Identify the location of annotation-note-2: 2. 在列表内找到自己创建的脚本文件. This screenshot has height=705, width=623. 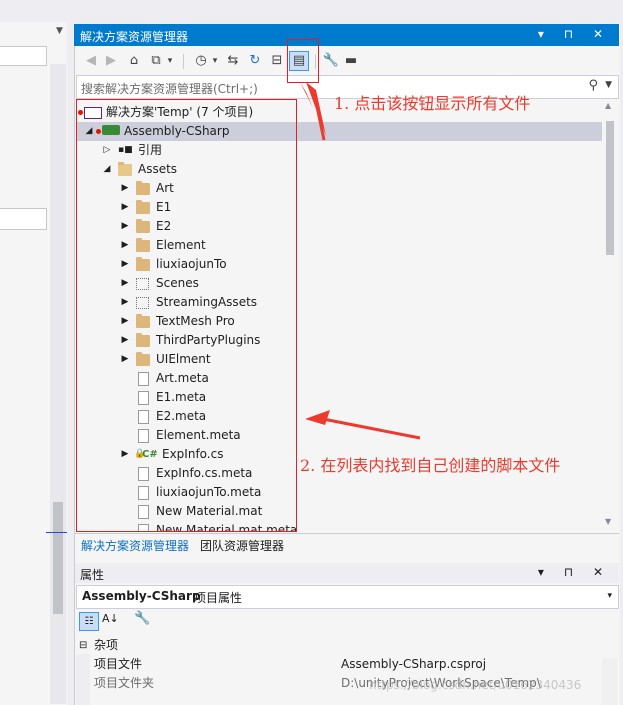
(430, 465).